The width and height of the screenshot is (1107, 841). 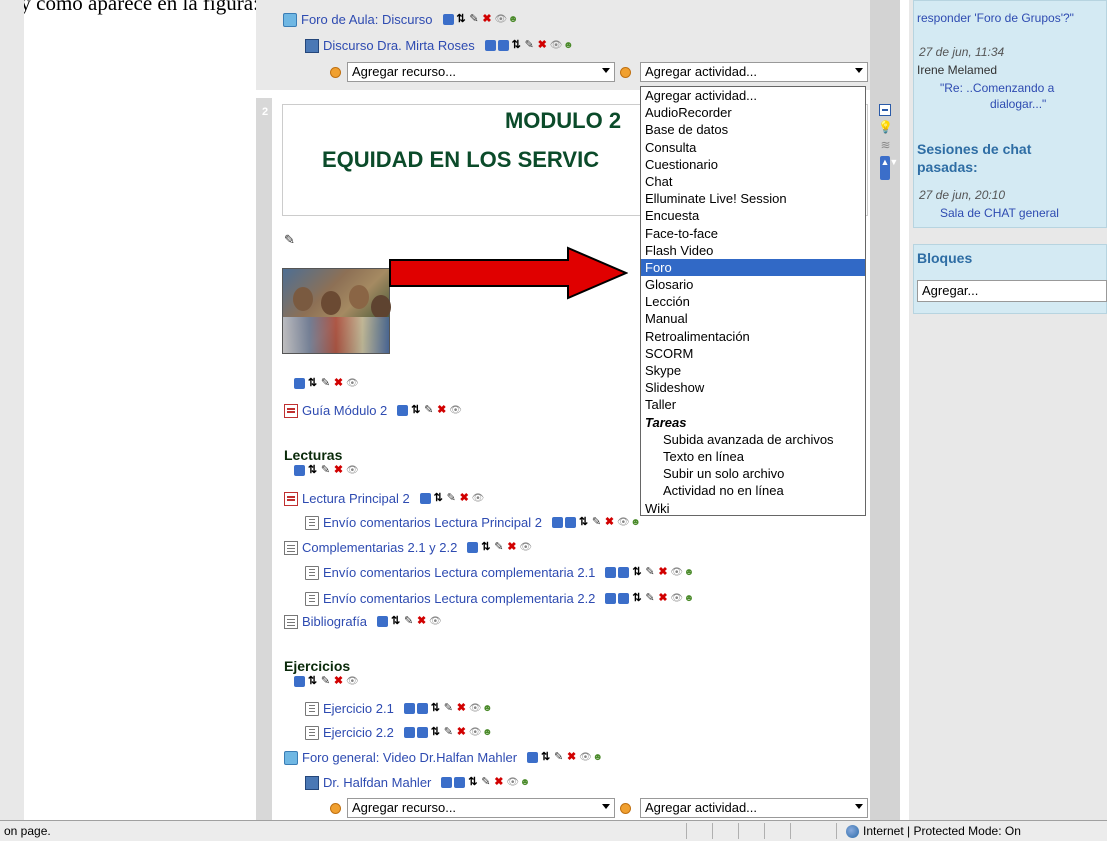 I want to click on dropdown-option: SCORM, so click(x=753, y=353).